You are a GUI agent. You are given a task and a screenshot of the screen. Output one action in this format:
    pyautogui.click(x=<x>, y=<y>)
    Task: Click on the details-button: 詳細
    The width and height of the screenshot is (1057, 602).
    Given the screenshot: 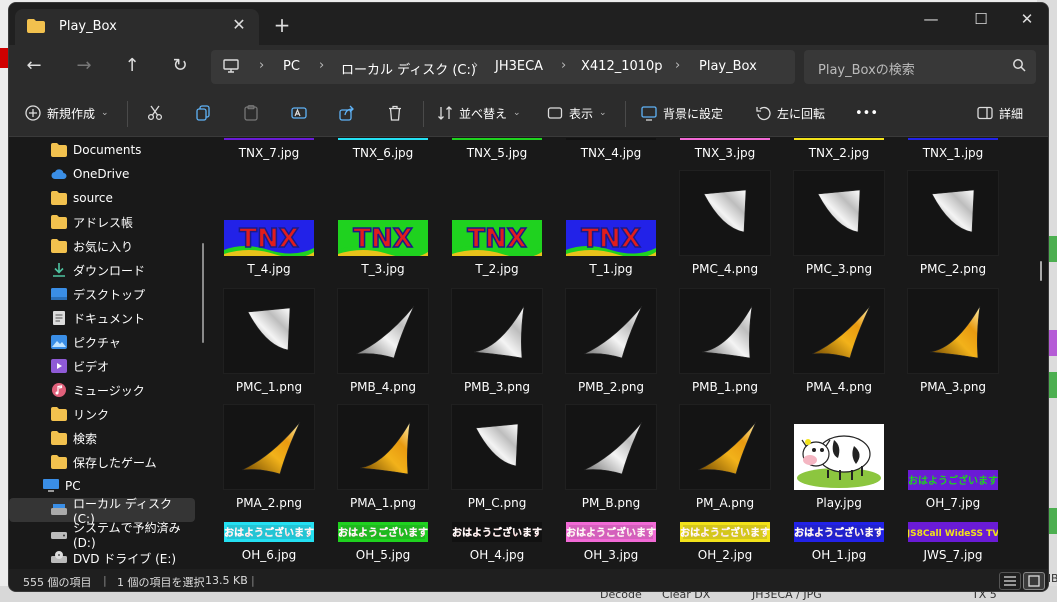 What is the action you would take?
    pyautogui.click(x=1000, y=113)
    